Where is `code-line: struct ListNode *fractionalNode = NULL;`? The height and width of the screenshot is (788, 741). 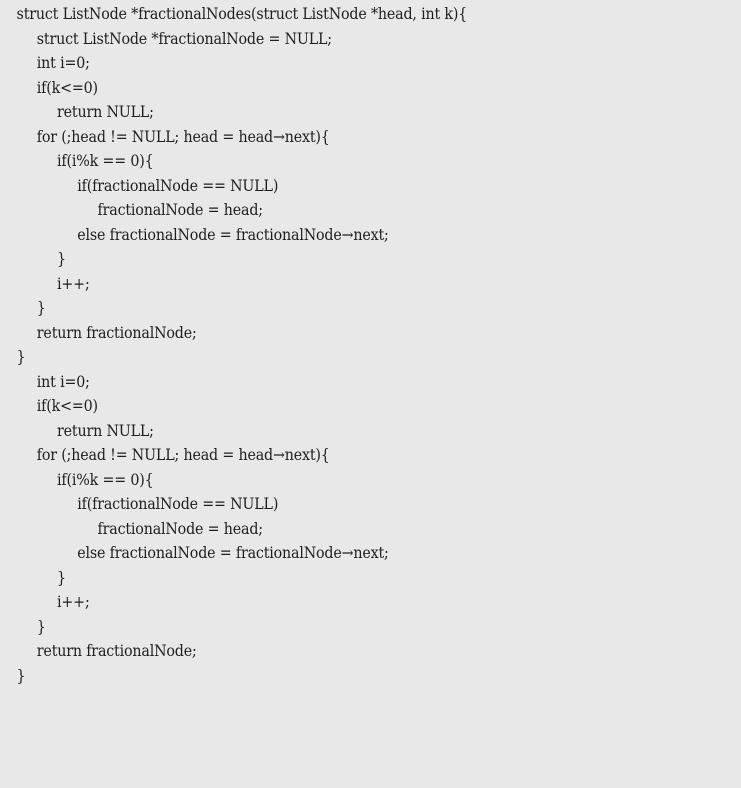 code-line: struct ListNode *fractionalNode = NULL; is located at coordinates (184, 38).